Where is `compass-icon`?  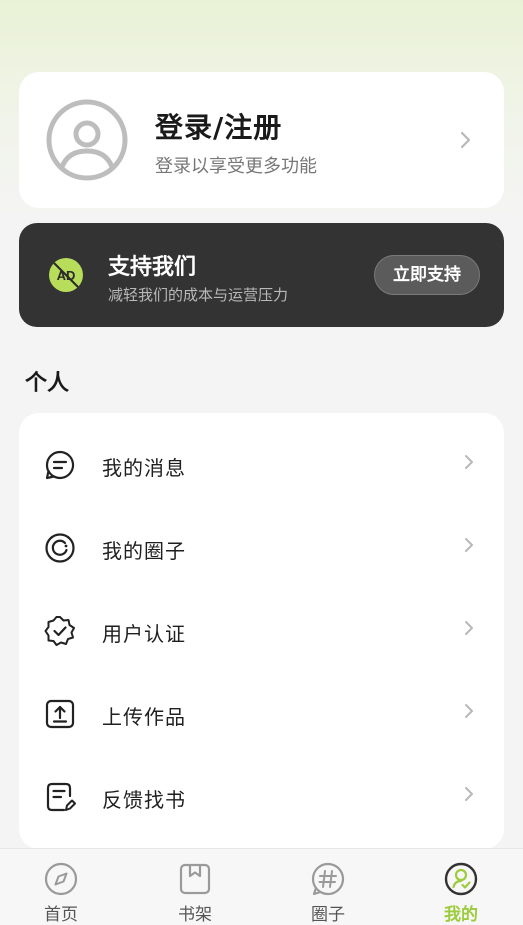
compass-icon is located at coordinates (61, 879).